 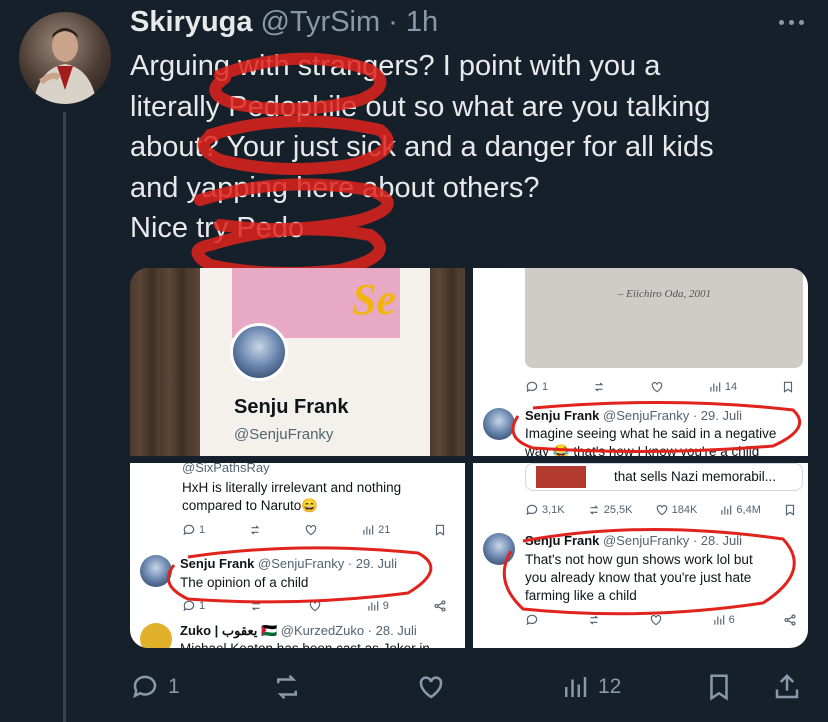 I want to click on top-line: HxH is literally irrelevant and nothing, so click(x=292, y=487).